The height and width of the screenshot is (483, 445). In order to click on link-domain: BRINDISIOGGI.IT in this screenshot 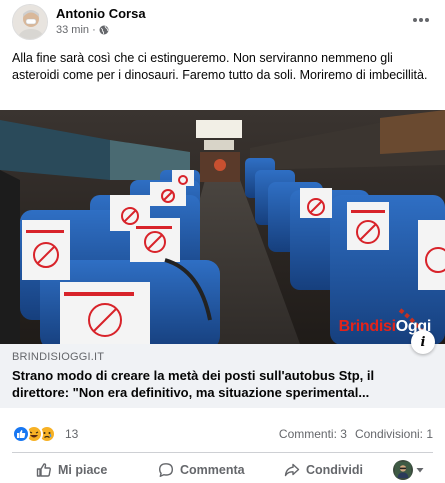, I will do `click(58, 357)`.